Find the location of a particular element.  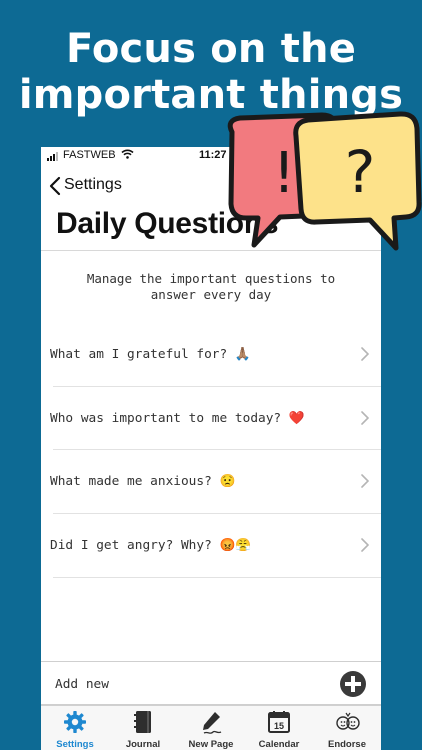

subtitle-line-1: Manage the important questions to is located at coordinates (211, 278).